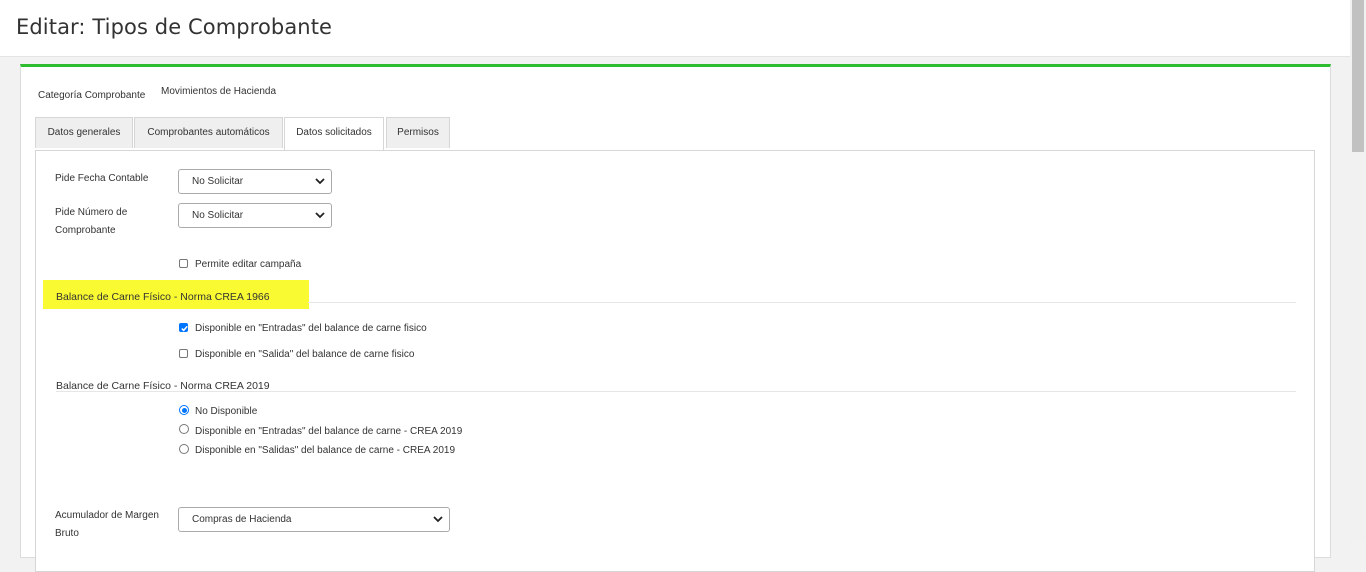  I want to click on editar-campana-label: Permite editar campaña, so click(248, 264).